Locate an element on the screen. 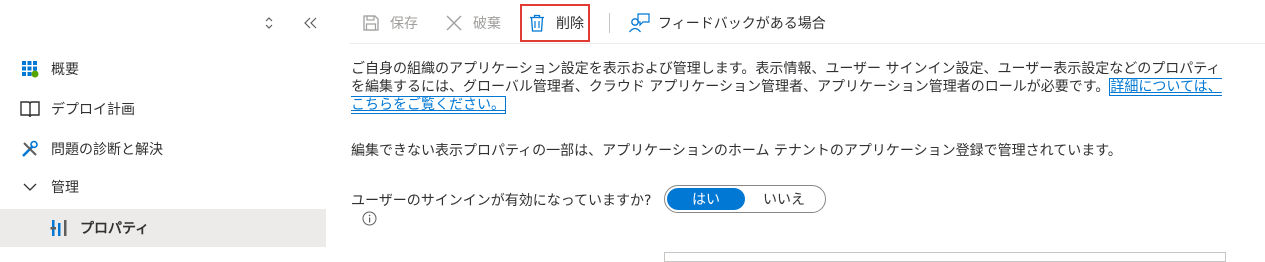 The image size is (1265, 262). feedback-button: フィードバックがある場合 is located at coordinates (727, 23).